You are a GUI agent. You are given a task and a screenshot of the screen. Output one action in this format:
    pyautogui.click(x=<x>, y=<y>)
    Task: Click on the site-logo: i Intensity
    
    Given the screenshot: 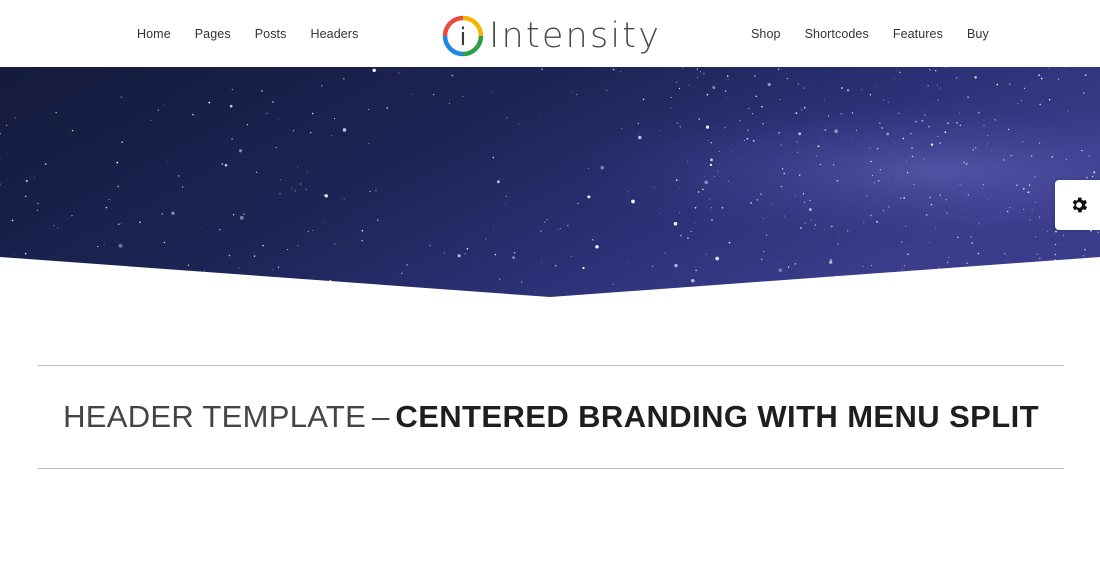 What is the action you would take?
    pyautogui.click(x=551, y=36)
    